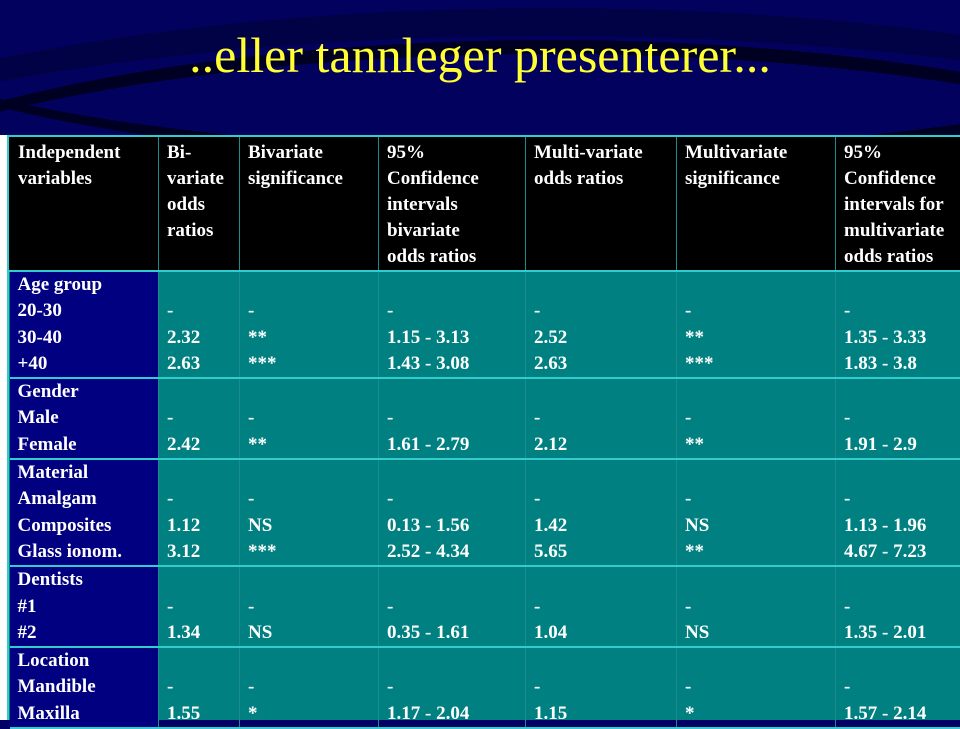  Describe the element at coordinates (898, 606) in the screenshot. I see `multivariate-ci-cell: -1.35 - 2.01` at that location.